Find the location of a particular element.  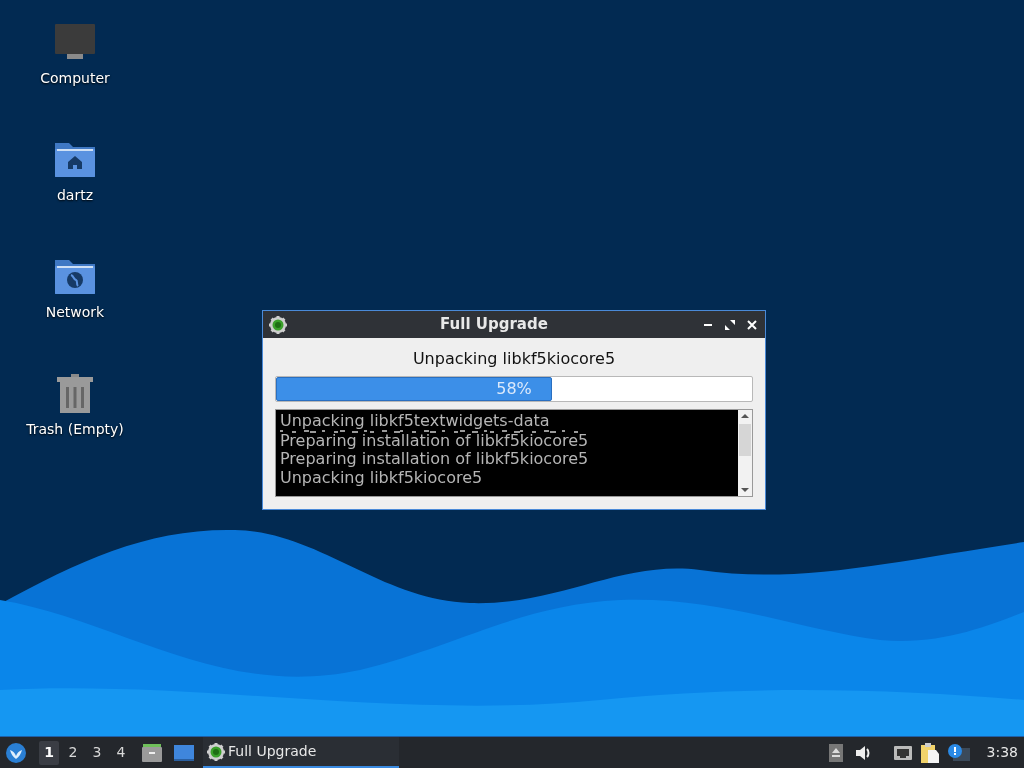

taskbar-task-button: Full Upgrade is located at coordinates (301, 752).